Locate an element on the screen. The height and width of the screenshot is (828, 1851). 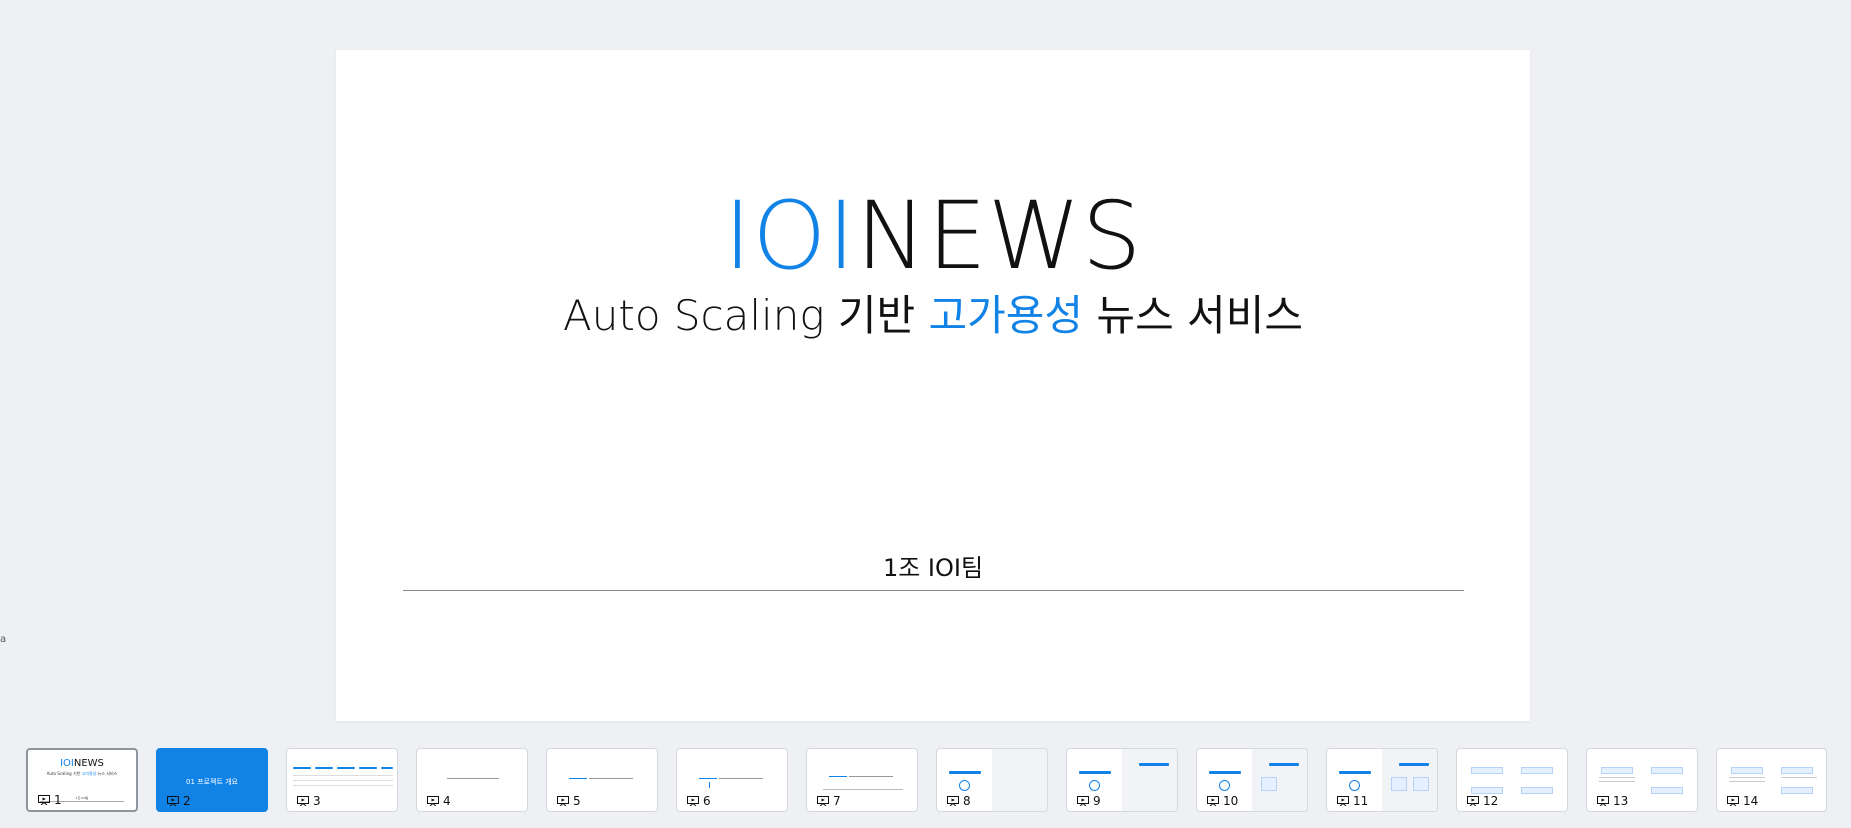
slide-thumbnail-5: 5 is located at coordinates (602, 780).